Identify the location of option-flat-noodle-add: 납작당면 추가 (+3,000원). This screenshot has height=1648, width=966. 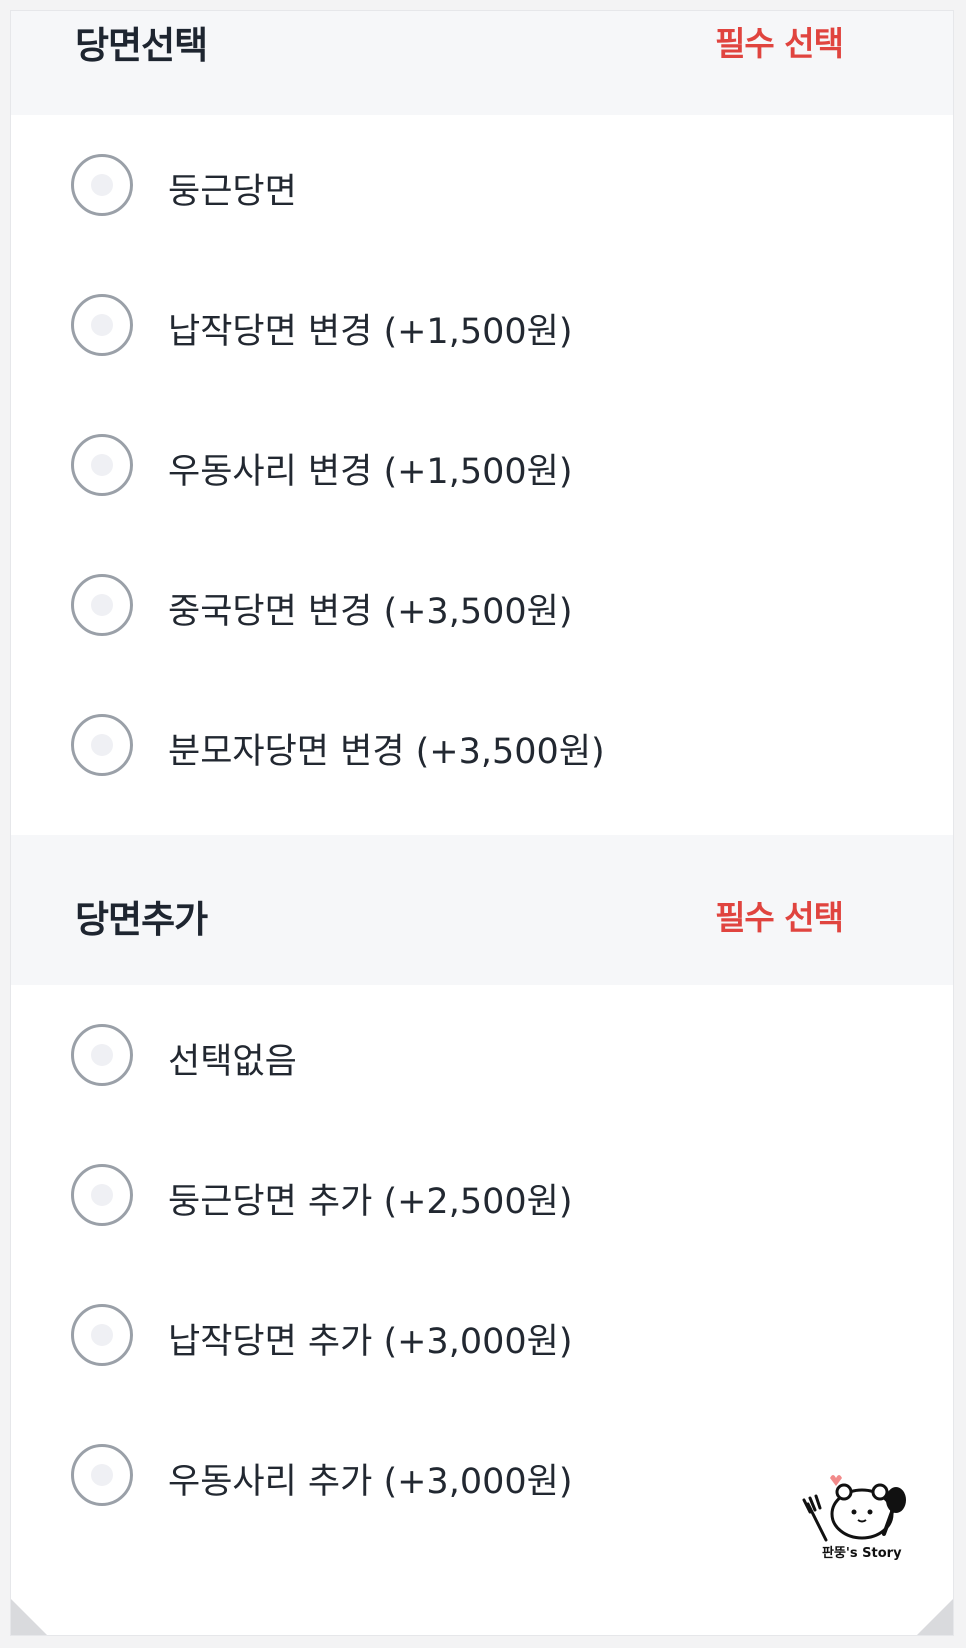
(482, 1337).